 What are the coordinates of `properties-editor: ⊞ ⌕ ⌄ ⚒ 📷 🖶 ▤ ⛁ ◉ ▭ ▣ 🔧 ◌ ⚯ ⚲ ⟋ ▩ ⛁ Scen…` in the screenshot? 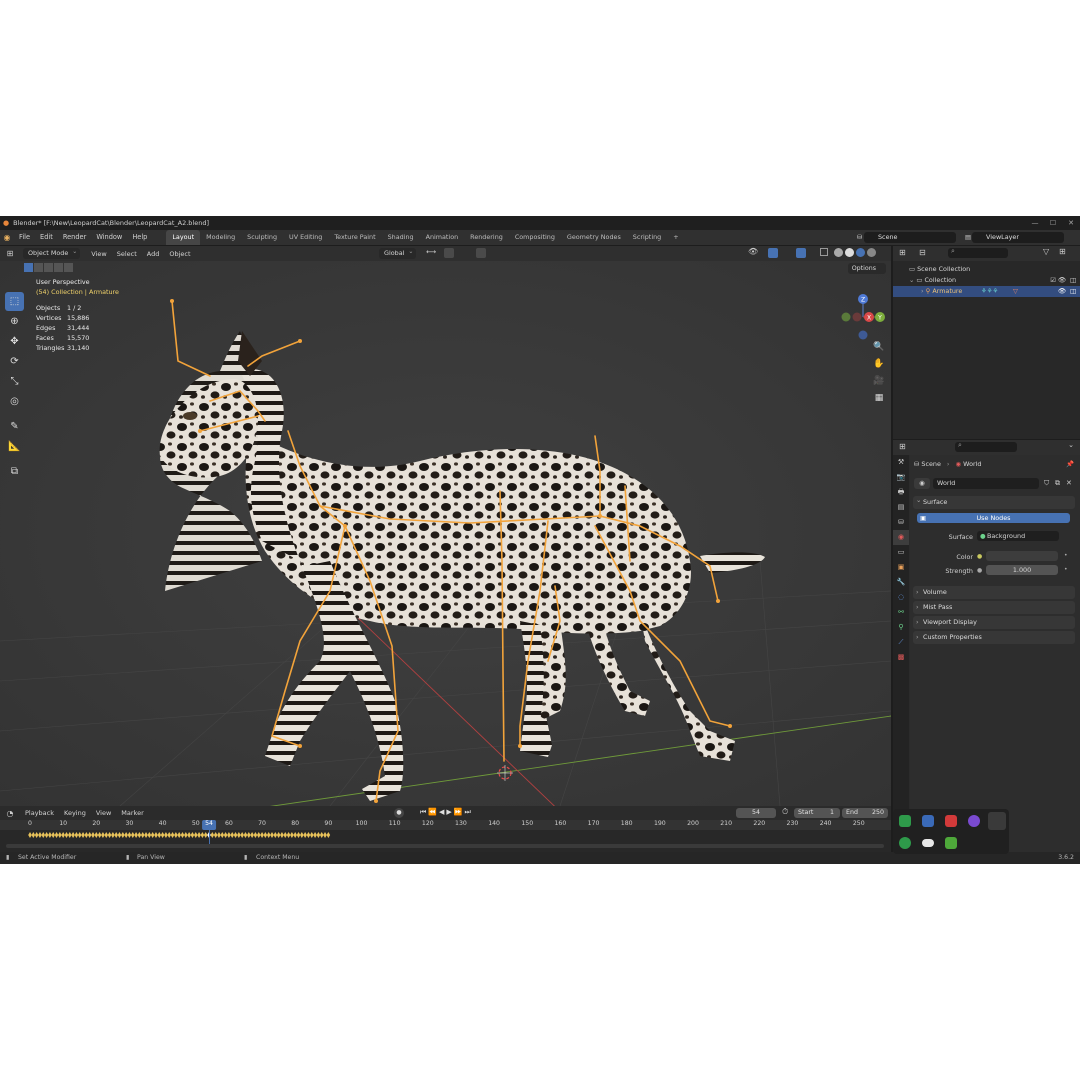 It's located at (986, 646).